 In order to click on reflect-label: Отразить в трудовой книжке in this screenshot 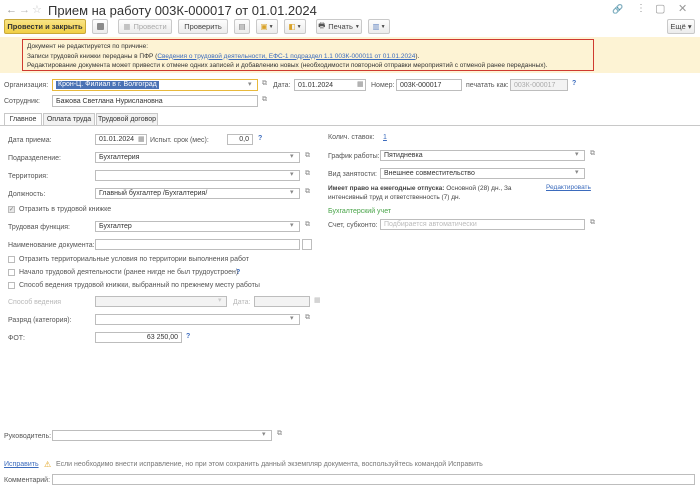, I will do `click(65, 209)`.